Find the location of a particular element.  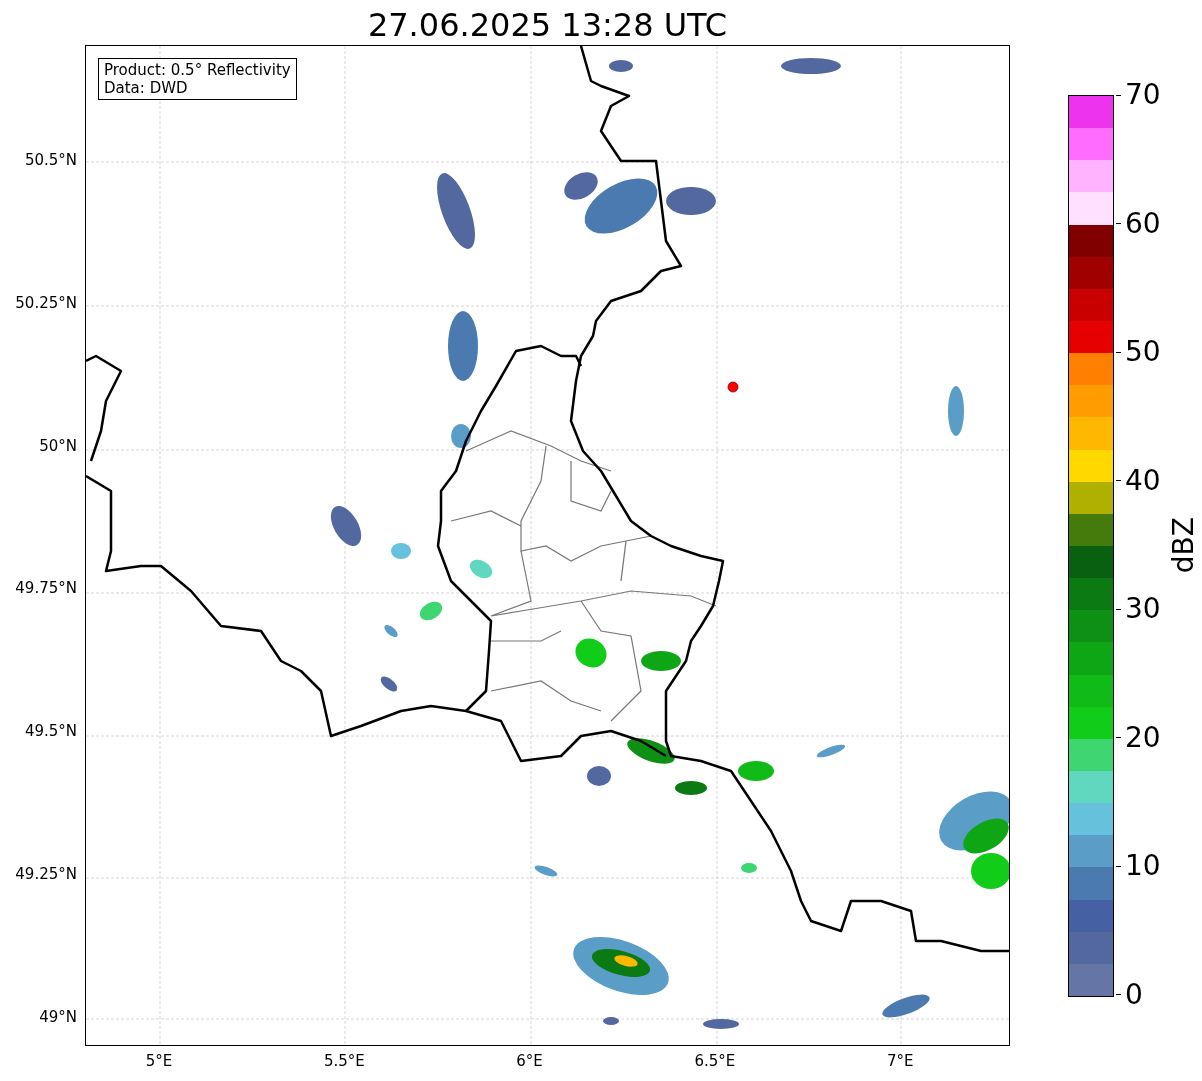

latitude-label: 50.25°N is located at coordinates (46, 302).